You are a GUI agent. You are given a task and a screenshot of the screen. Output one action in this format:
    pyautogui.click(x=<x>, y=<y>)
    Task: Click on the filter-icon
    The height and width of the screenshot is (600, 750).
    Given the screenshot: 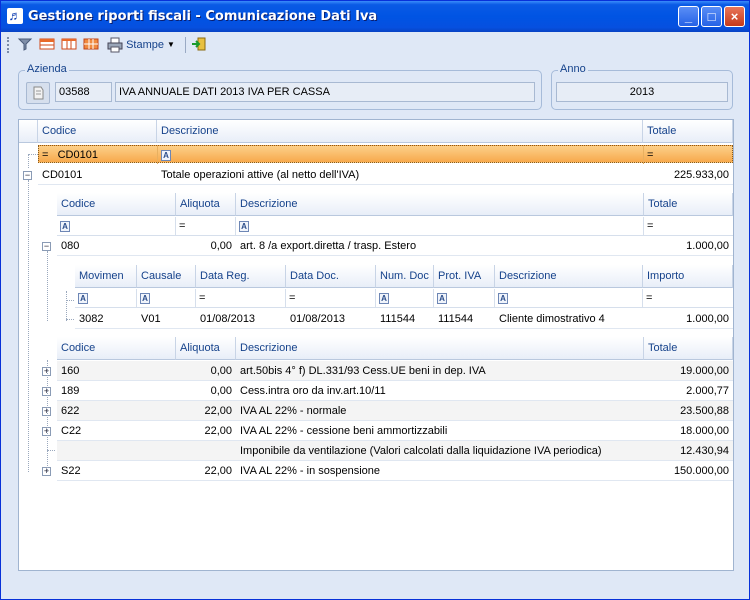 What is the action you would take?
    pyautogui.click(x=26, y=45)
    